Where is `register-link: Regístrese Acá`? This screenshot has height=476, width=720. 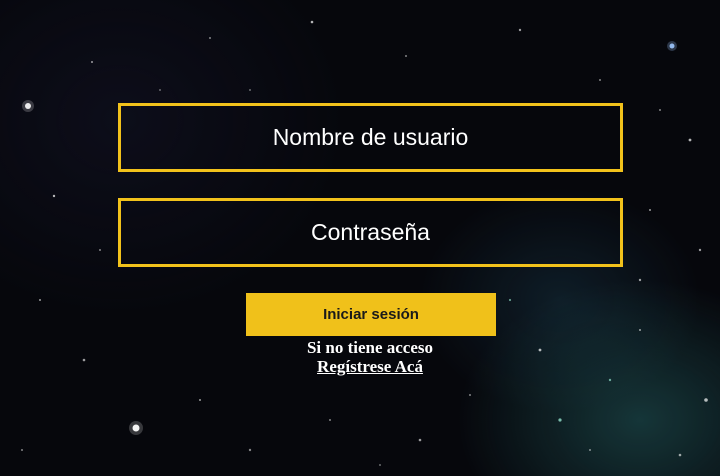 register-link: Regístrese Acá is located at coordinates (370, 366).